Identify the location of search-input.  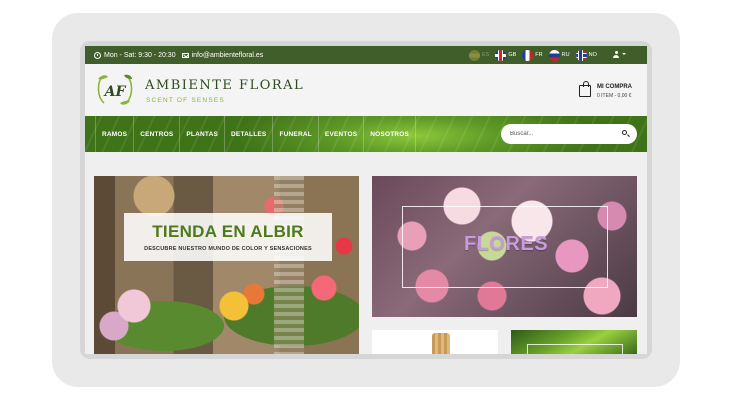
(560, 134).